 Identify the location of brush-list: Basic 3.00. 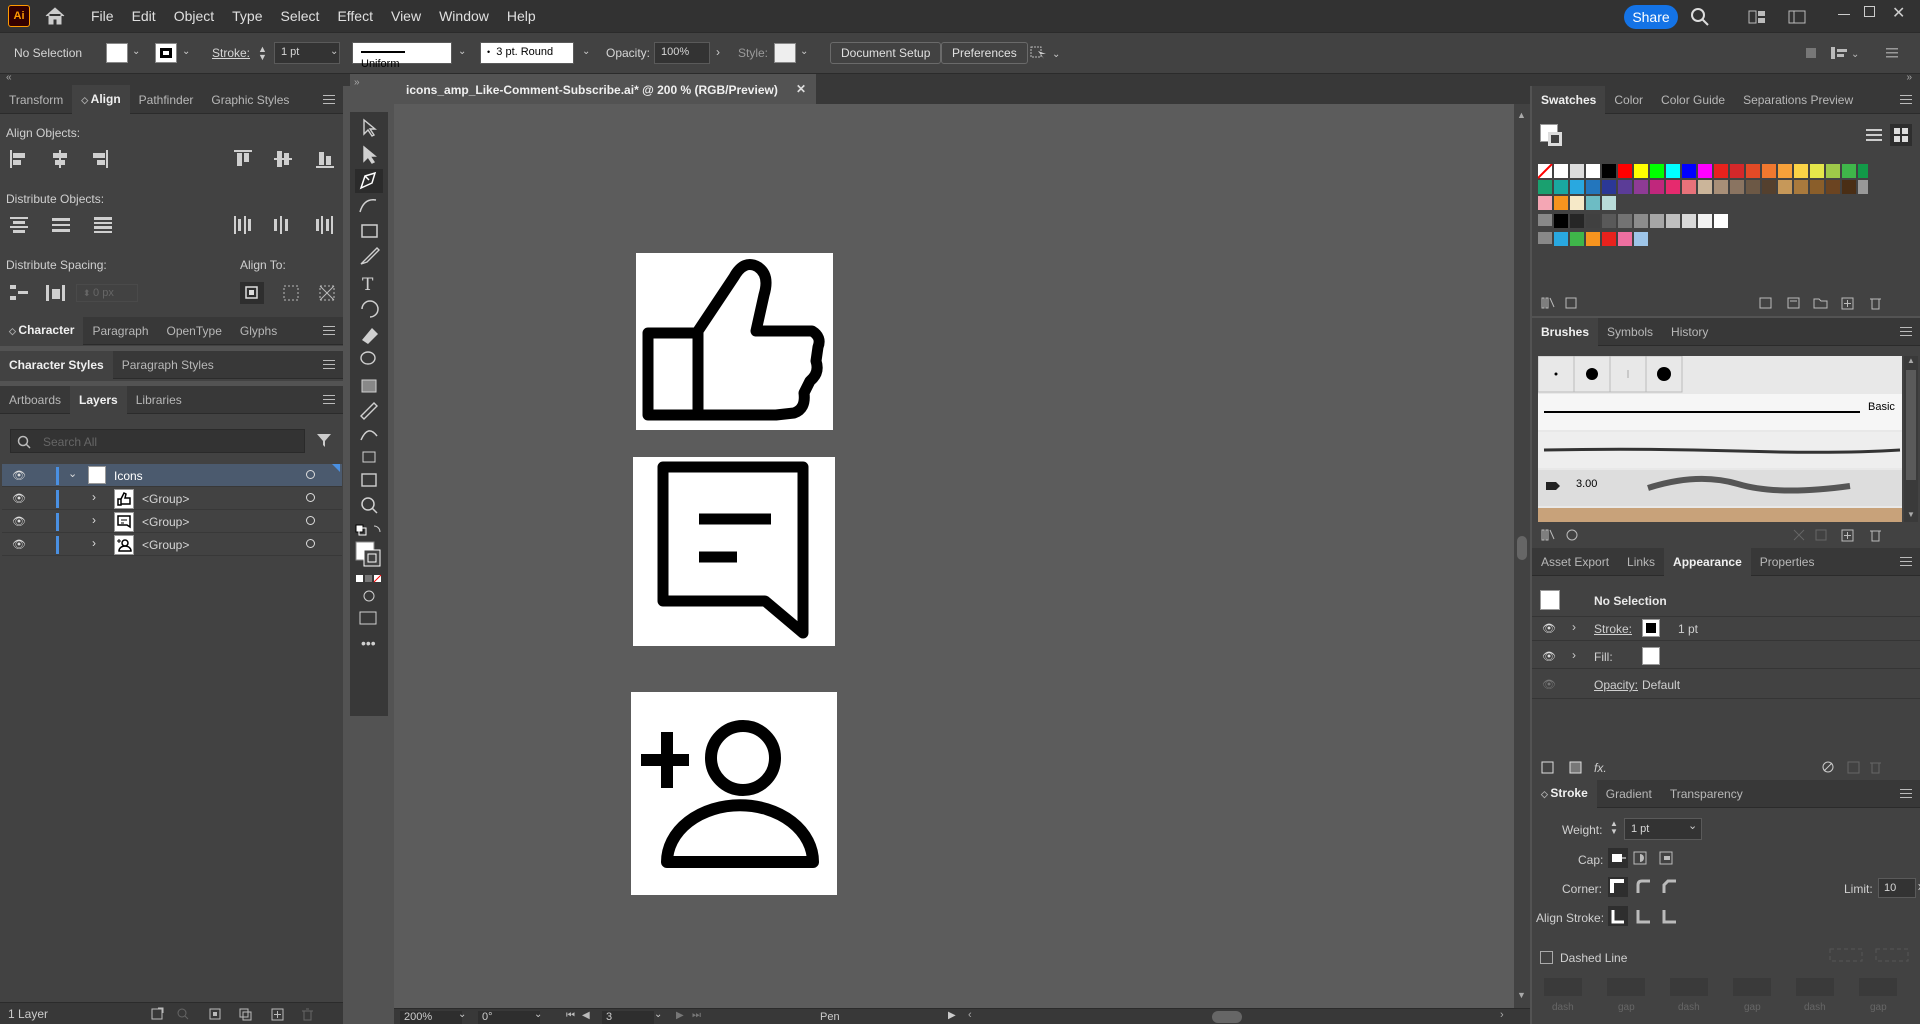
(1720, 439).